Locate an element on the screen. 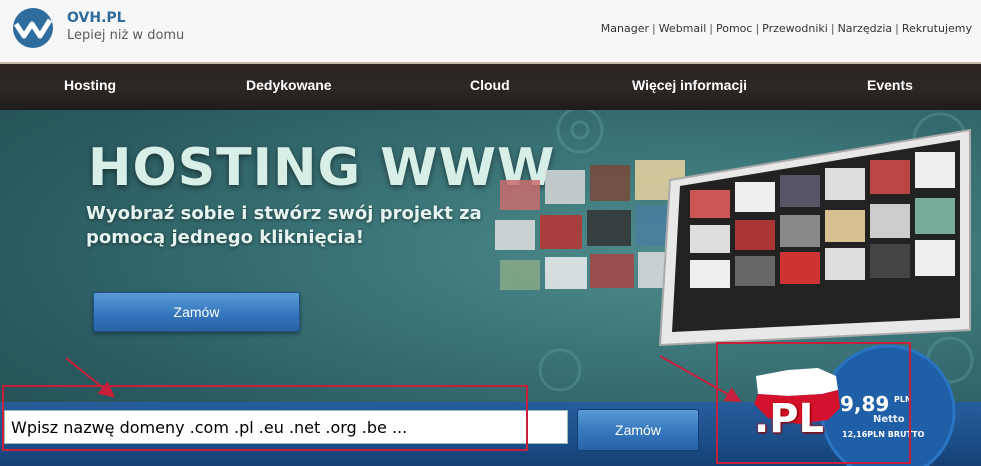  link-rekrutujemy: Rekrutujemy is located at coordinates (937, 28).